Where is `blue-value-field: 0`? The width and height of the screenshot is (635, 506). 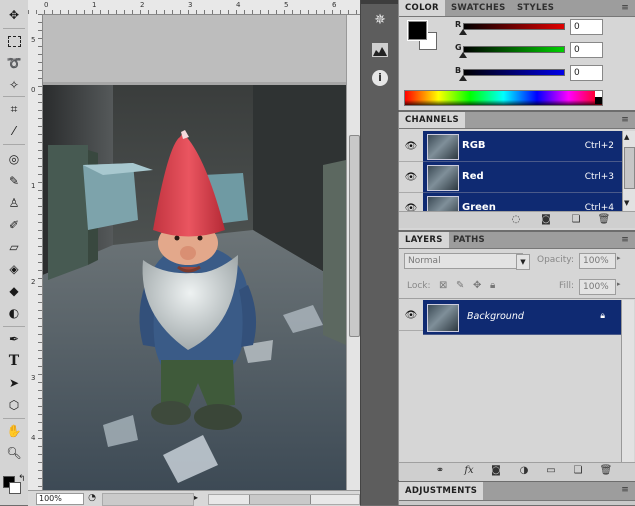 blue-value-field: 0 is located at coordinates (586, 73).